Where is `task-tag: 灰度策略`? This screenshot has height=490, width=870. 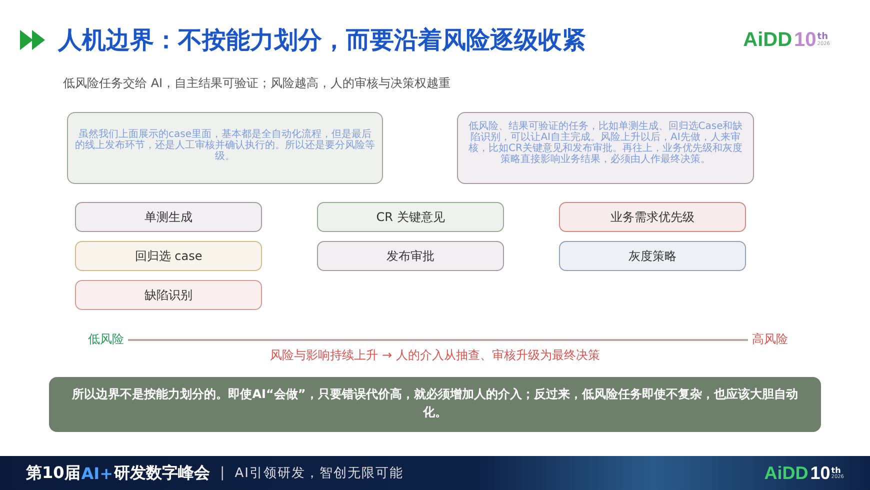
task-tag: 灰度策略 is located at coordinates (652, 256).